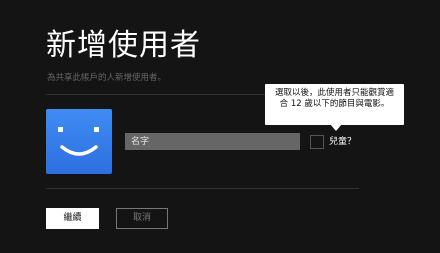 The width and height of the screenshot is (440, 253). I want to click on profile-avatar, so click(79, 141).